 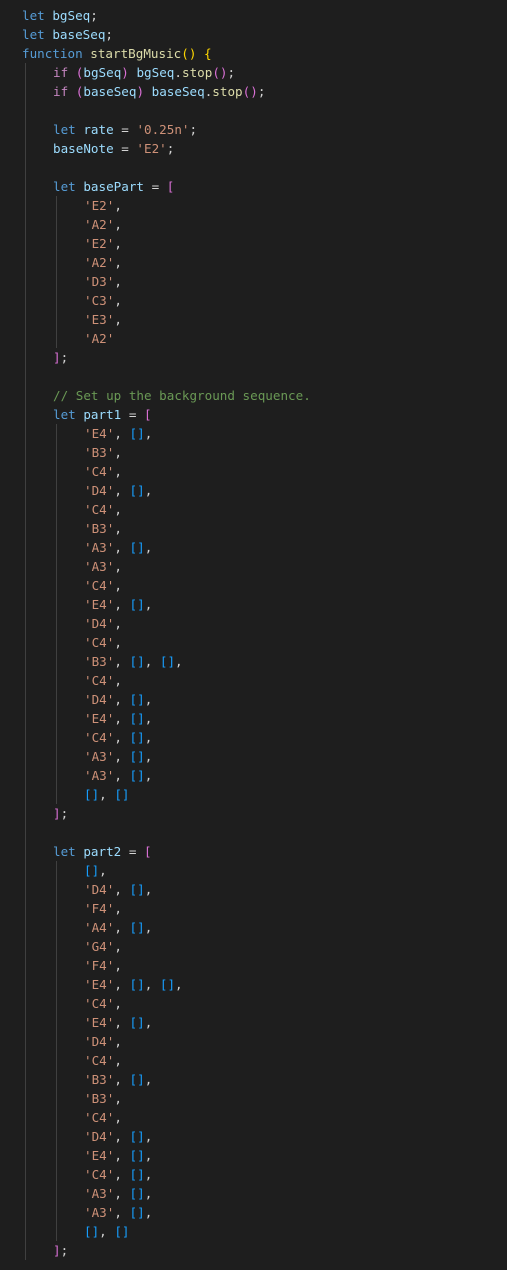 What do you see at coordinates (99, 661) in the screenshot?
I see `code-token: 'B3'` at bounding box center [99, 661].